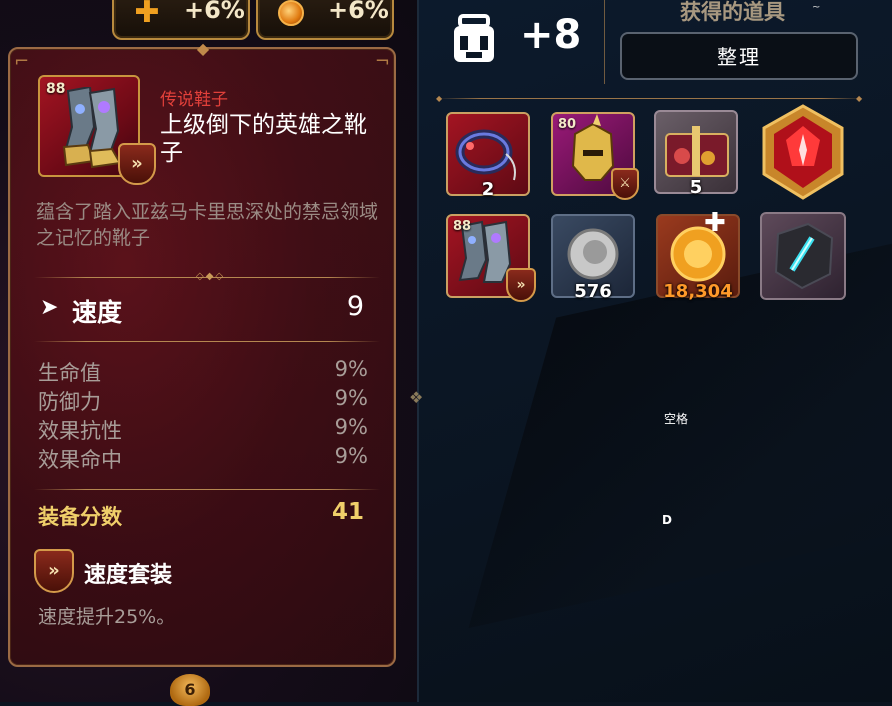 This screenshot has width=892, height=706. I want to click on set-badge-icon: ⚔, so click(625, 184).